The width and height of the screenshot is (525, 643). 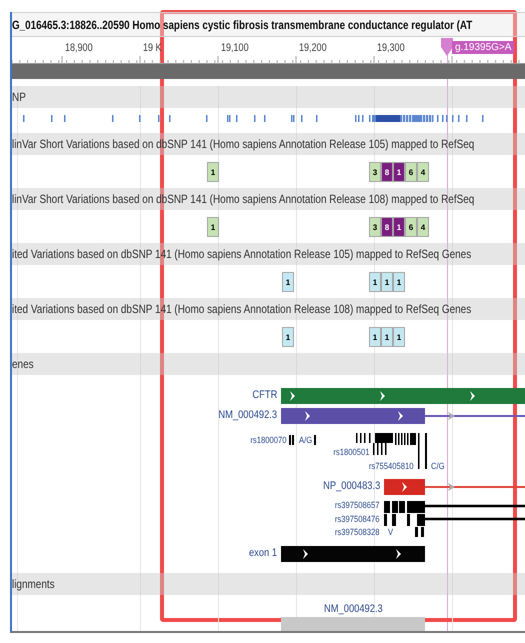 What do you see at coordinates (391, 466) in the screenshot?
I see `variant-label: rs755405810` at bounding box center [391, 466].